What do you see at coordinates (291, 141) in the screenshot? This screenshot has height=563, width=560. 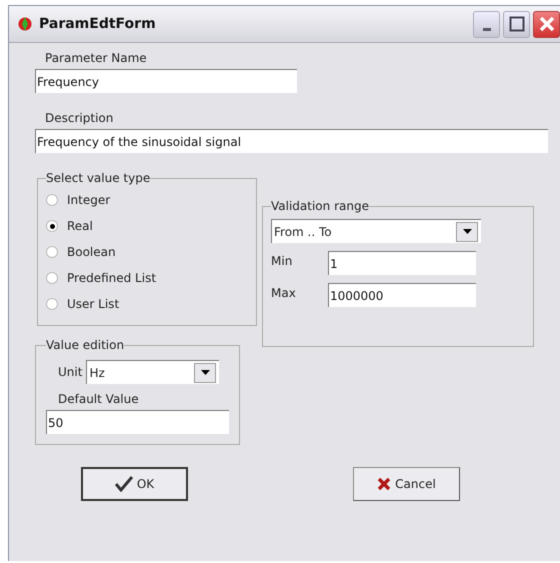 I see `description-field: Frequency of the sinusoidal signal` at bounding box center [291, 141].